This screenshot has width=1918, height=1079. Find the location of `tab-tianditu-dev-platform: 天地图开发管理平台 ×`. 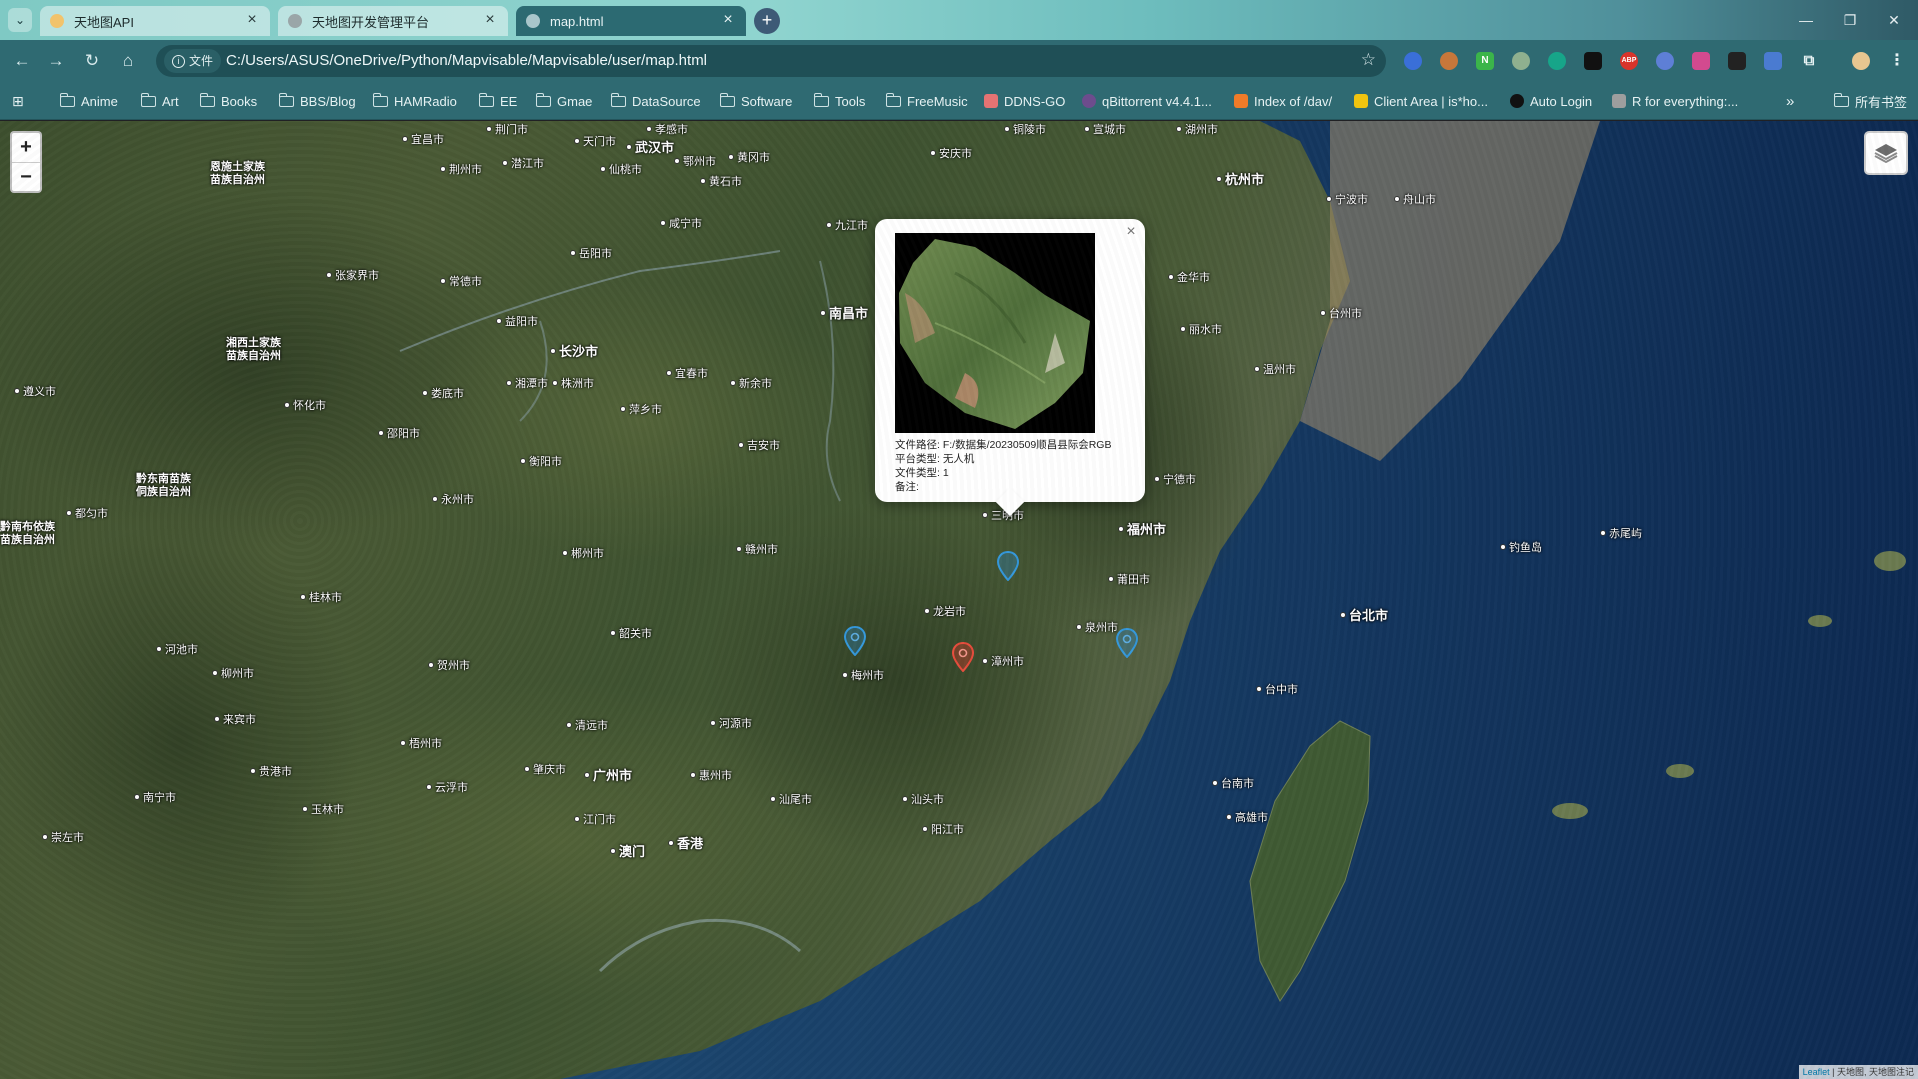

tab-tianditu-dev-platform: 天地图开发管理平台 × is located at coordinates (393, 21).